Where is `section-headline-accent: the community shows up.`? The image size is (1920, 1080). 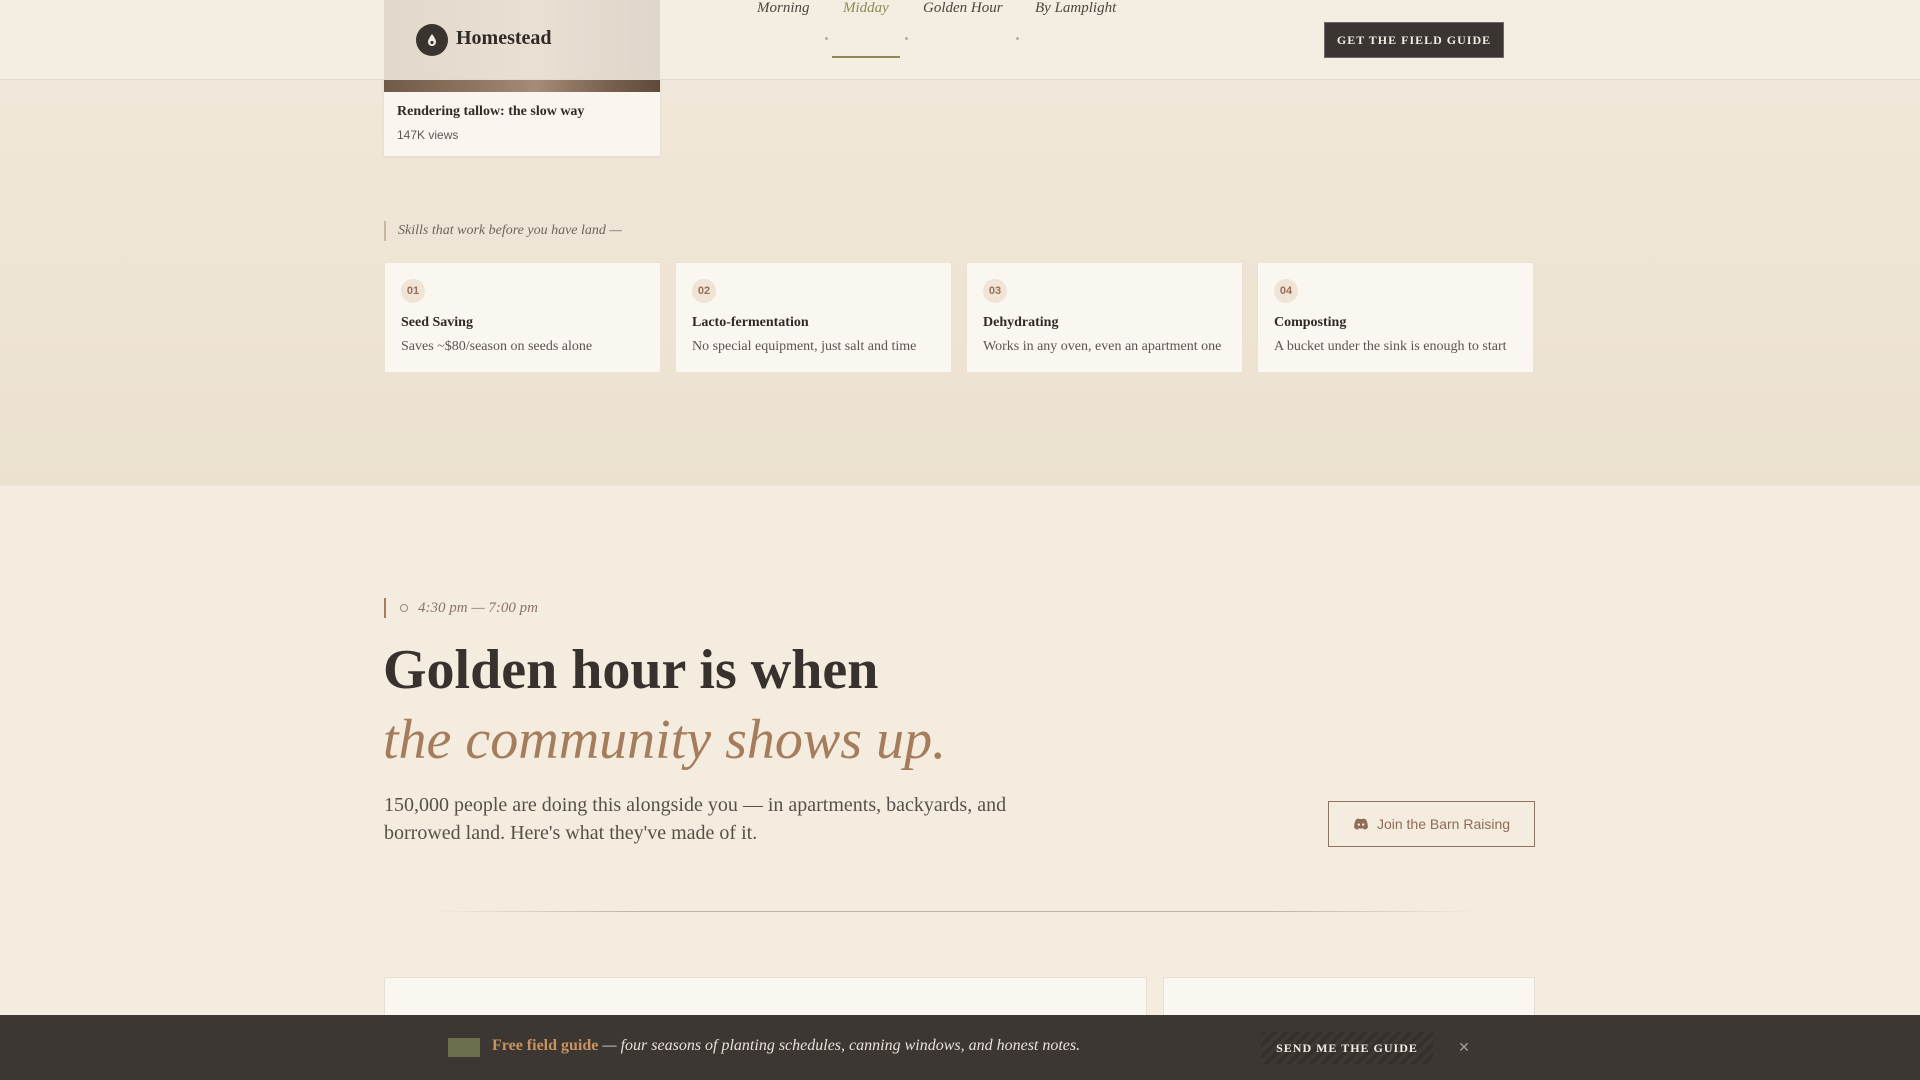 section-headline-accent: the community shows up. is located at coordinates (665, 740).